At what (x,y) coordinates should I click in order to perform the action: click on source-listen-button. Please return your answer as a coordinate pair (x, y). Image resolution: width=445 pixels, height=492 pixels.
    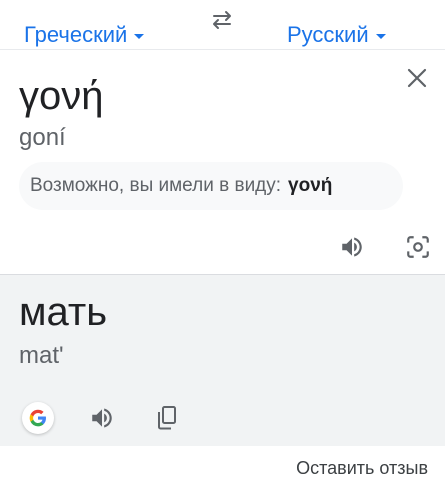
    Looking at the image, I should click on (352, 247).